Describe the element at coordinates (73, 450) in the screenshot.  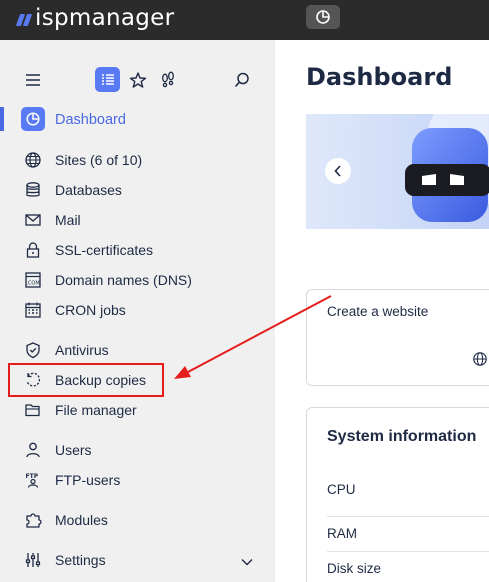
I see `sidebar-item-label: Users` at that location.